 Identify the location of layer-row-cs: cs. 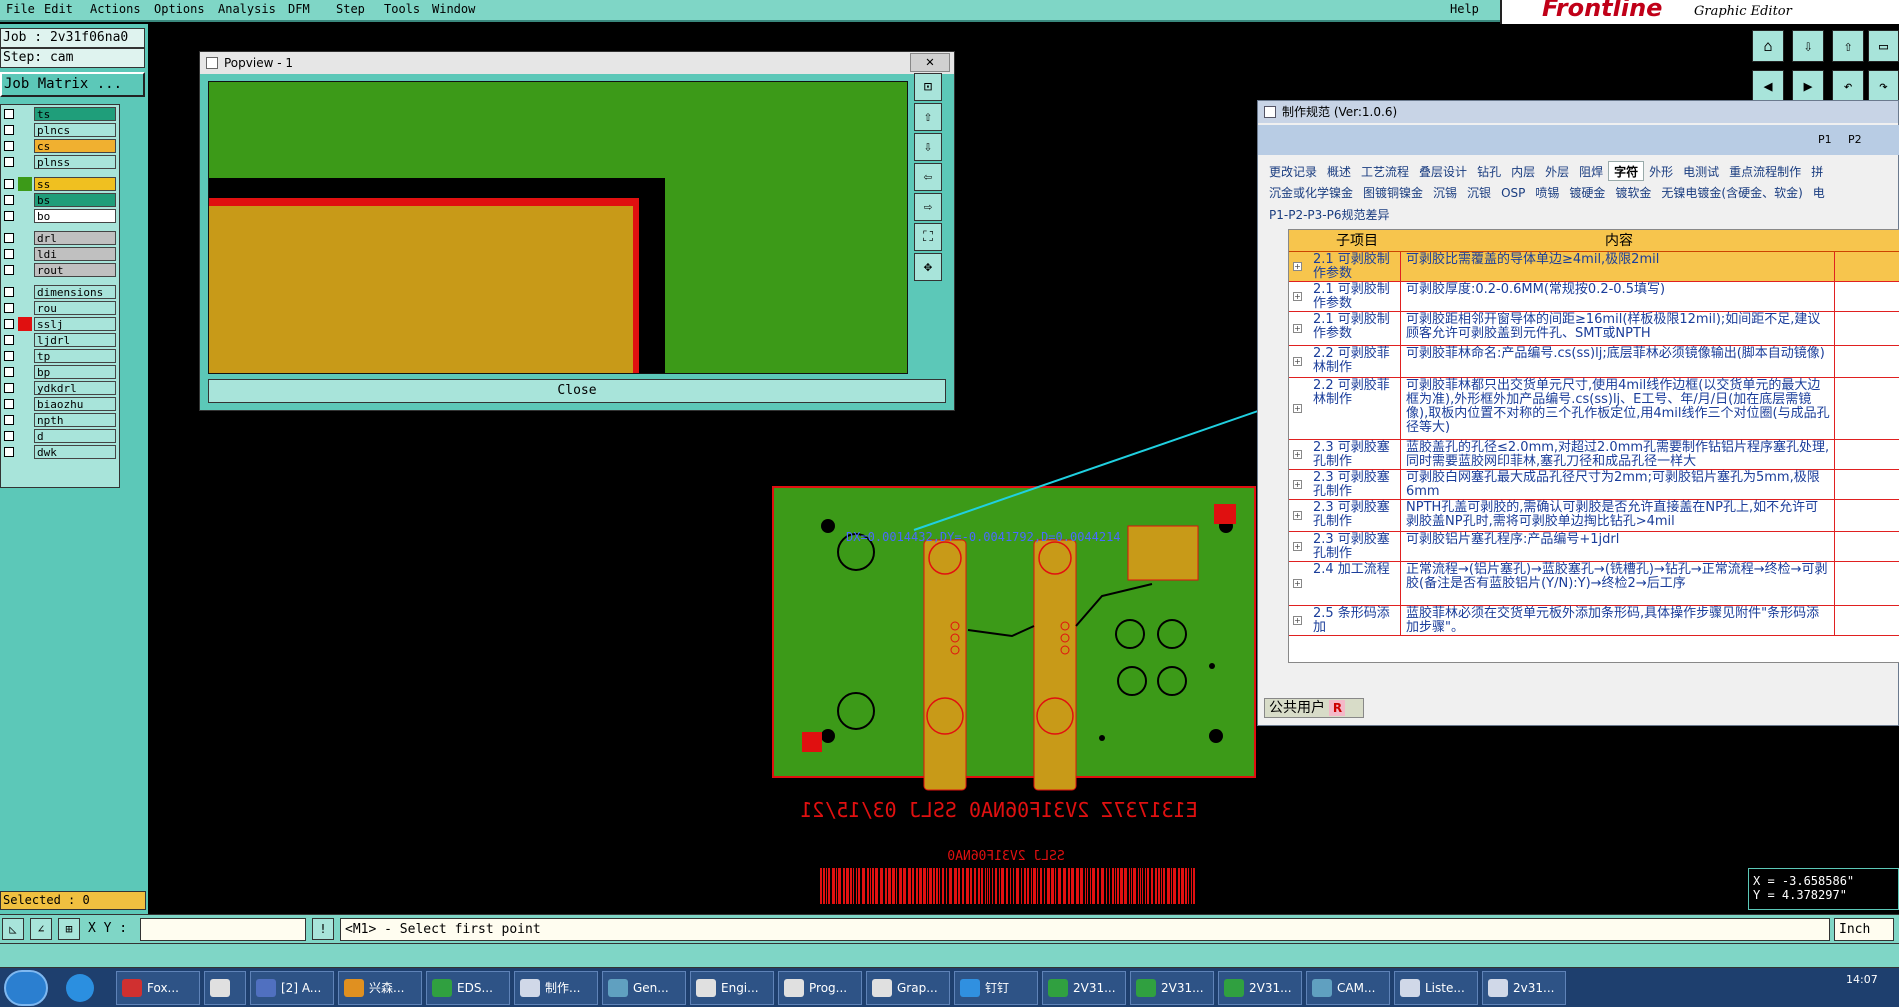
(60, 146).